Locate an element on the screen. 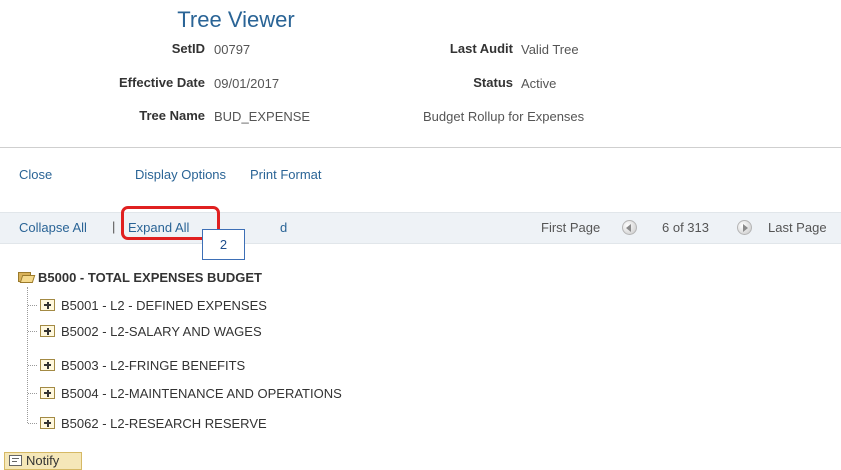 Image resolution: width=841 pixels, height=470 pixels. setid-value: 00797 is located at coordinates (232, 49).